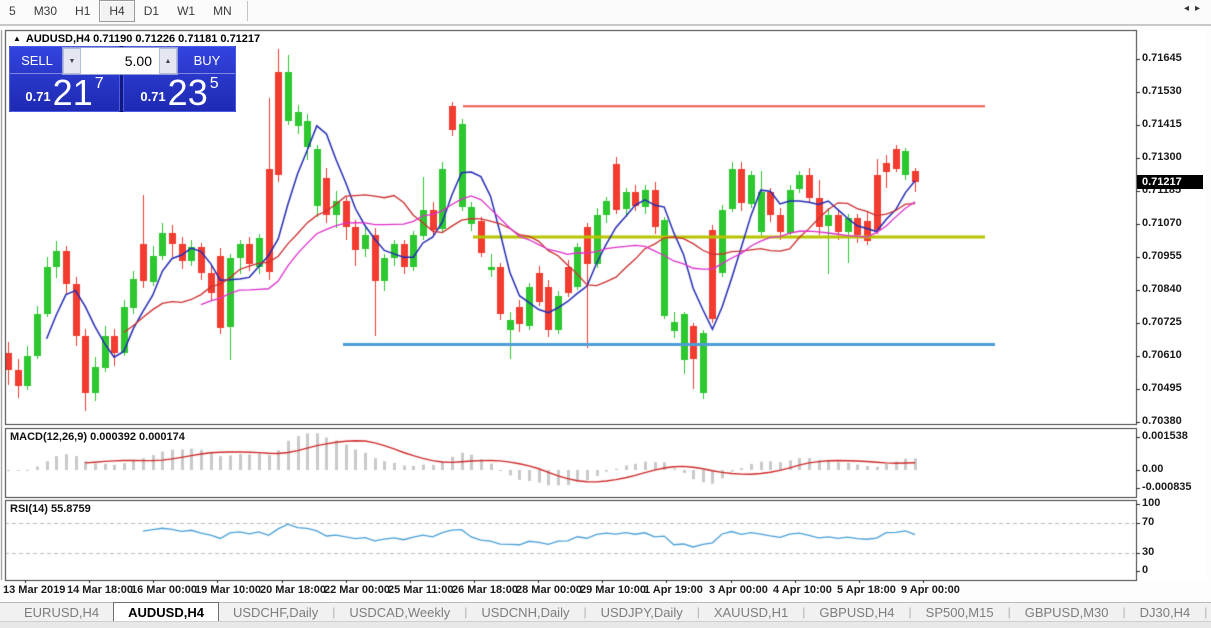  I want to click on time-tick-label: 14 Mar 18:00, so click(100, 590).